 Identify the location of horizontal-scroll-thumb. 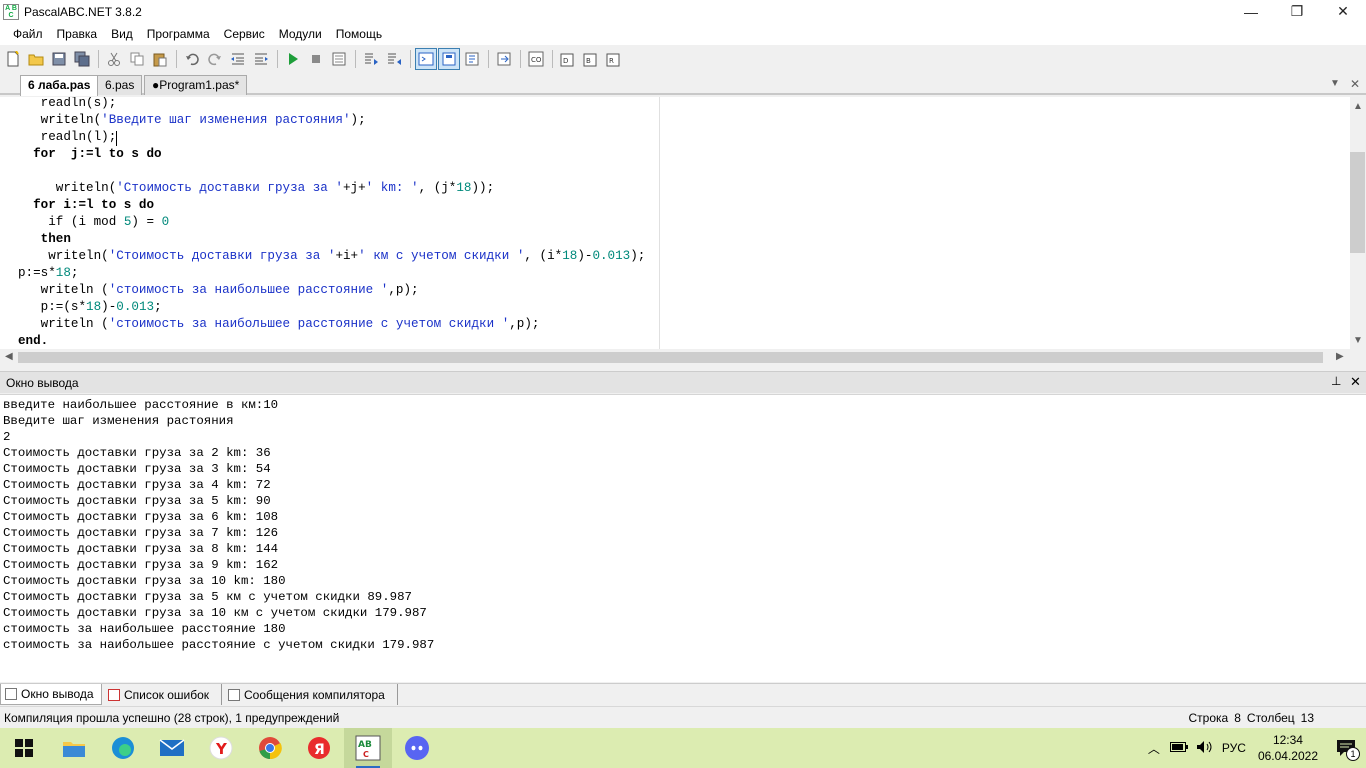
(670, 357).